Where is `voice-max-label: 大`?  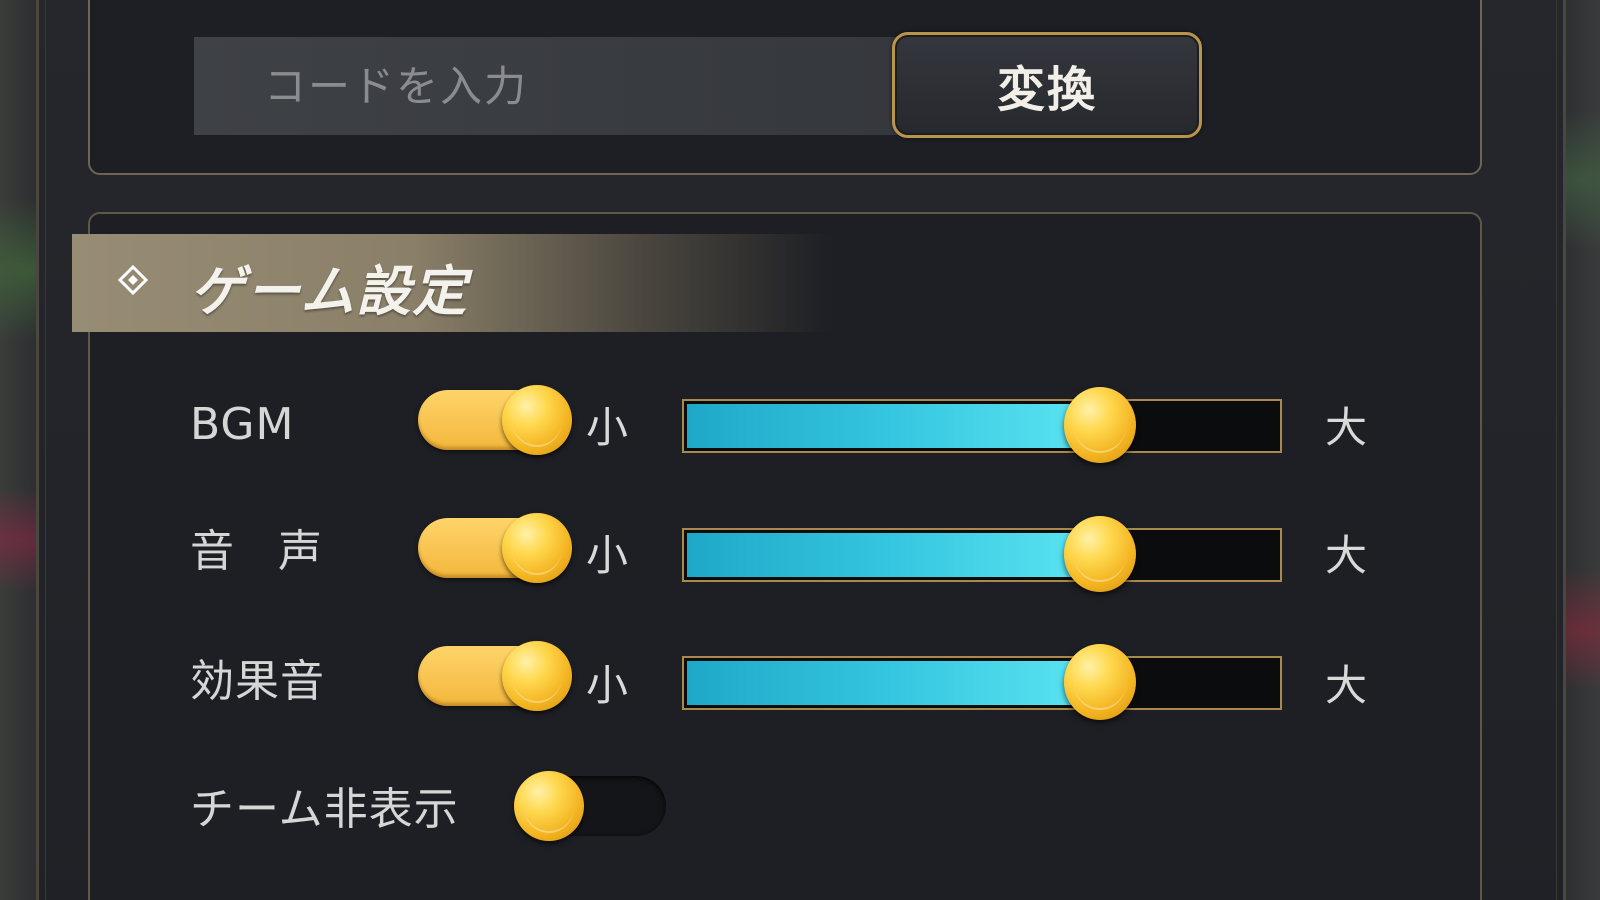
voice-max-label: 大 is located at coordinates (1346, 555).